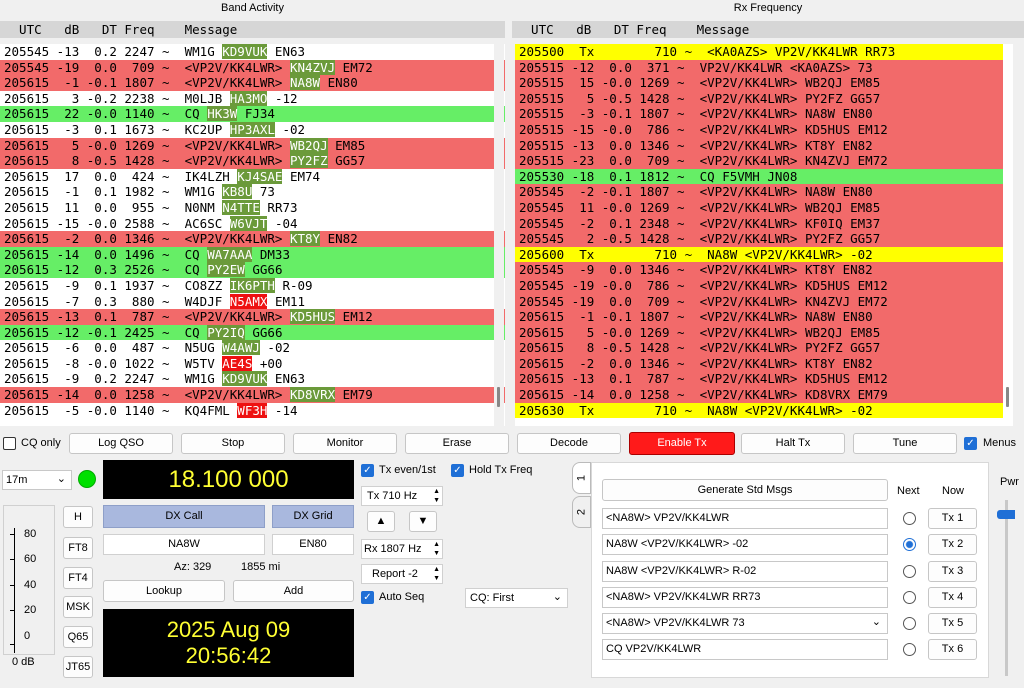 The height and width of the screenshot is (688, 1024). Describe the element at coordinates (252, 114) in the screenshot. I see `band-activity-row: 205615 22 -0.0 1140 ~ CQ HK3W FJ34` at that location.